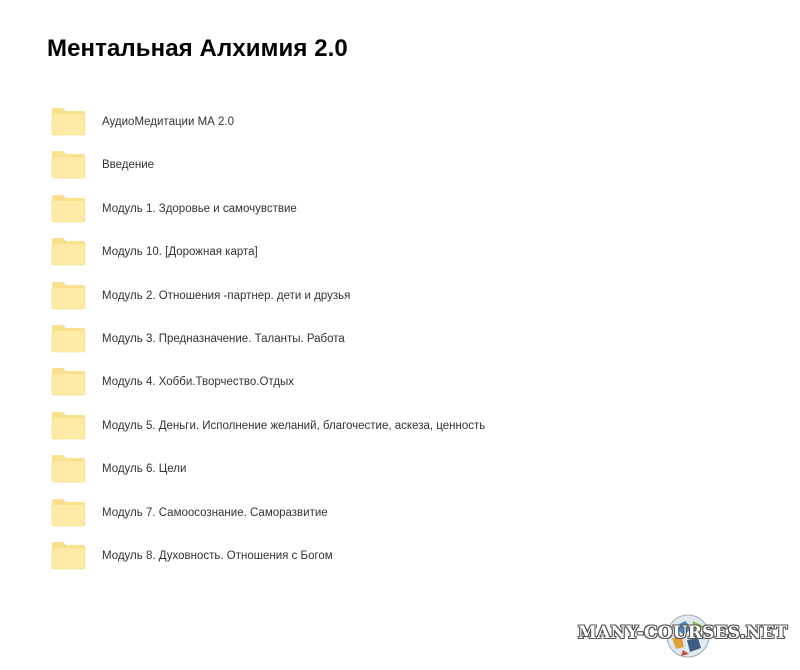 The height and width of the screenshot is (670, 800). What do you see at coordinates (180, 252) in the screenshot?
I see `folder-label: Модуль 10. [Дорожная карта]` at bounding box center [180, 252].